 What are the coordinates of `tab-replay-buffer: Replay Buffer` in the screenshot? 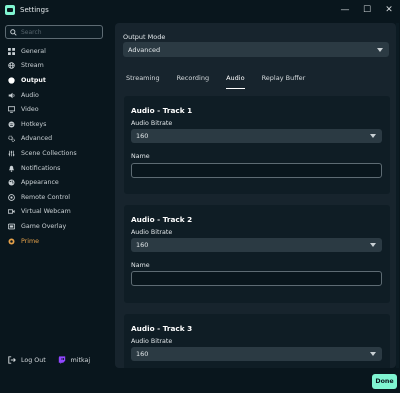 It's located at (284, 78).